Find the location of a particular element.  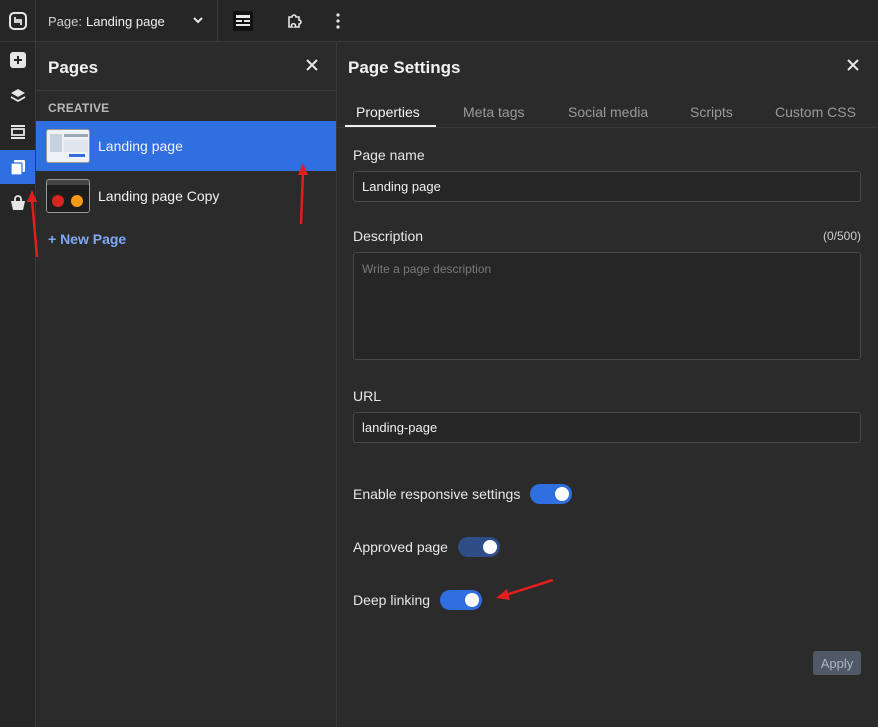

tab-meta-tags: Meta tags is located at coordinates (493, 112).